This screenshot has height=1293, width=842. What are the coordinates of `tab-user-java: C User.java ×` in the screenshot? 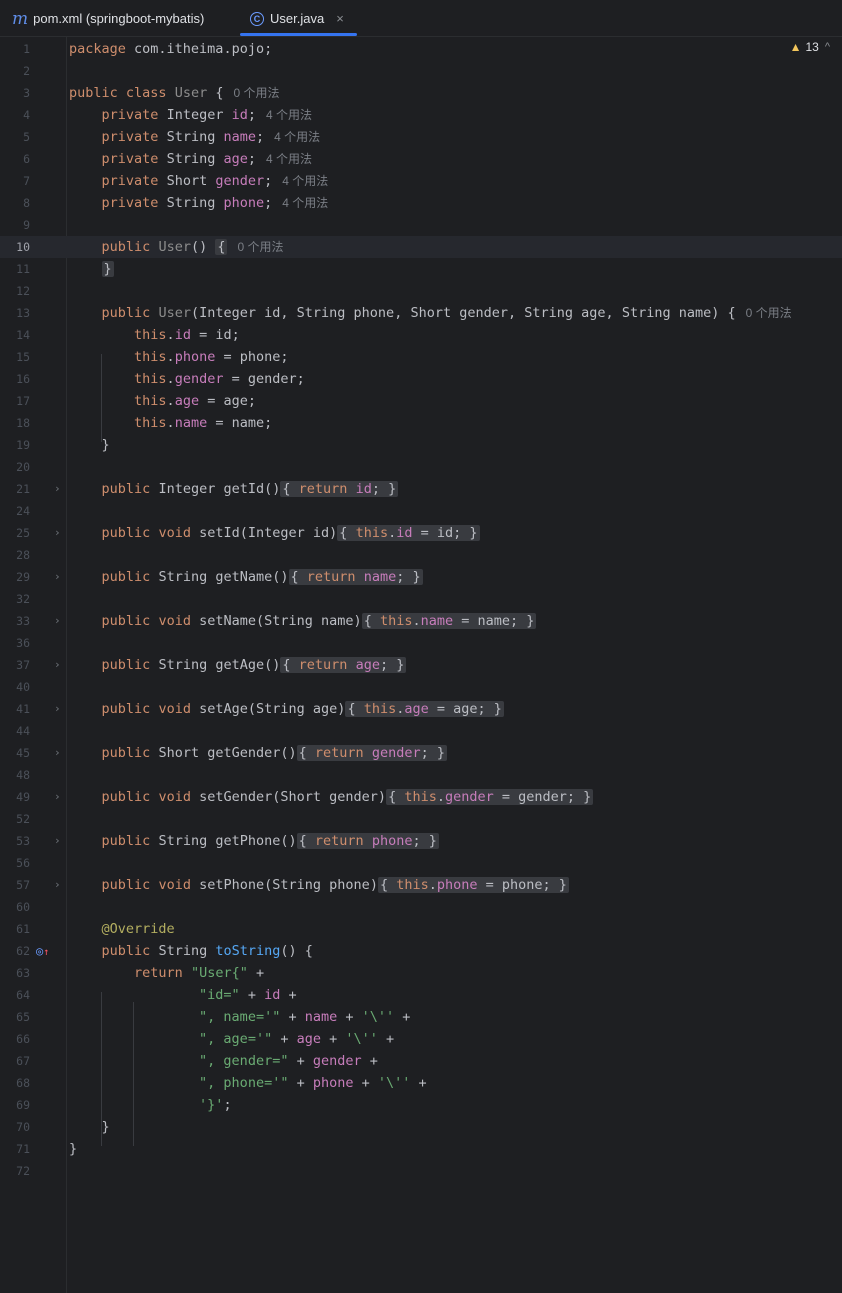 It's located at (302, 18).